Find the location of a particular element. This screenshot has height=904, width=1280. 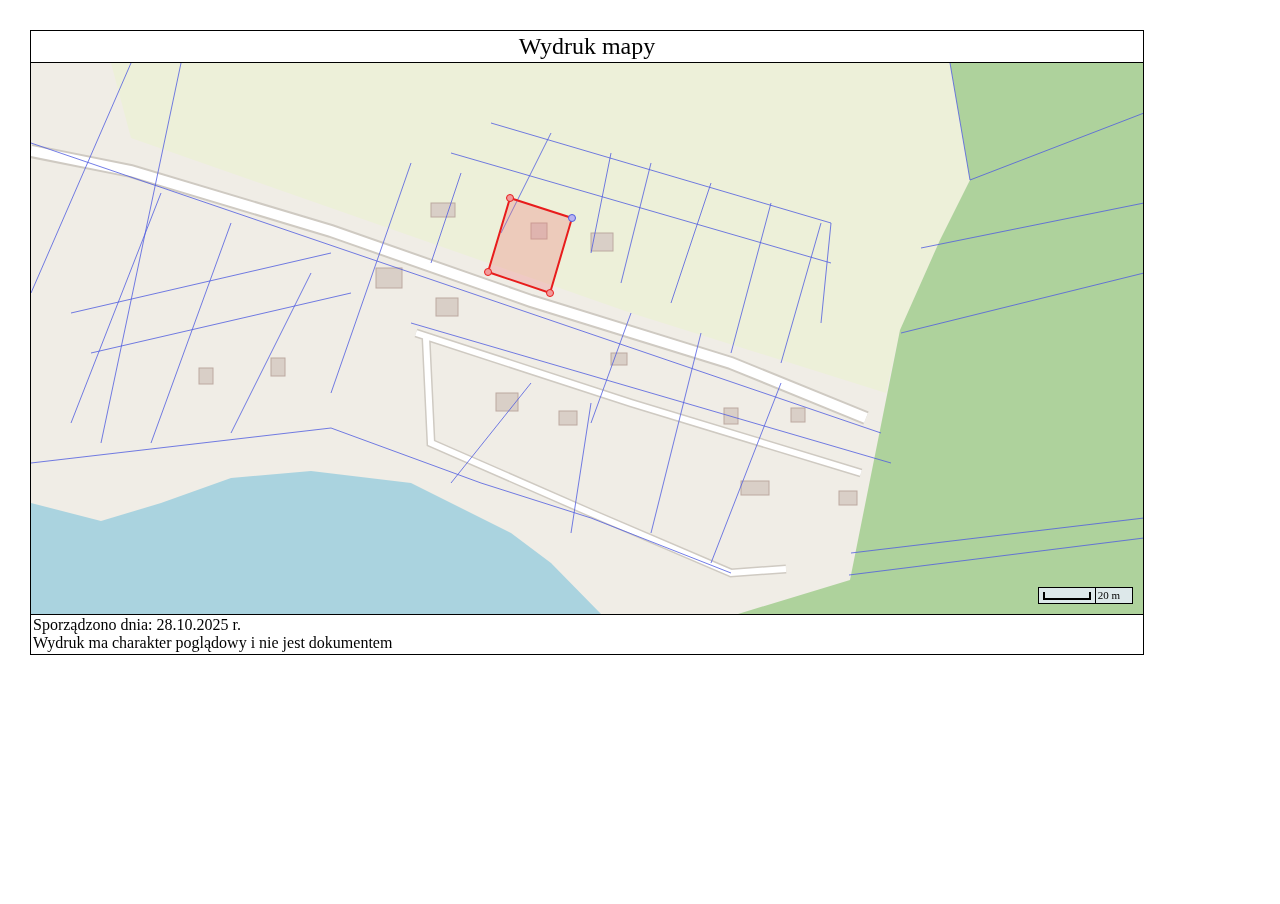

scale-ruler-icon is located at coordinates (1066, 595).